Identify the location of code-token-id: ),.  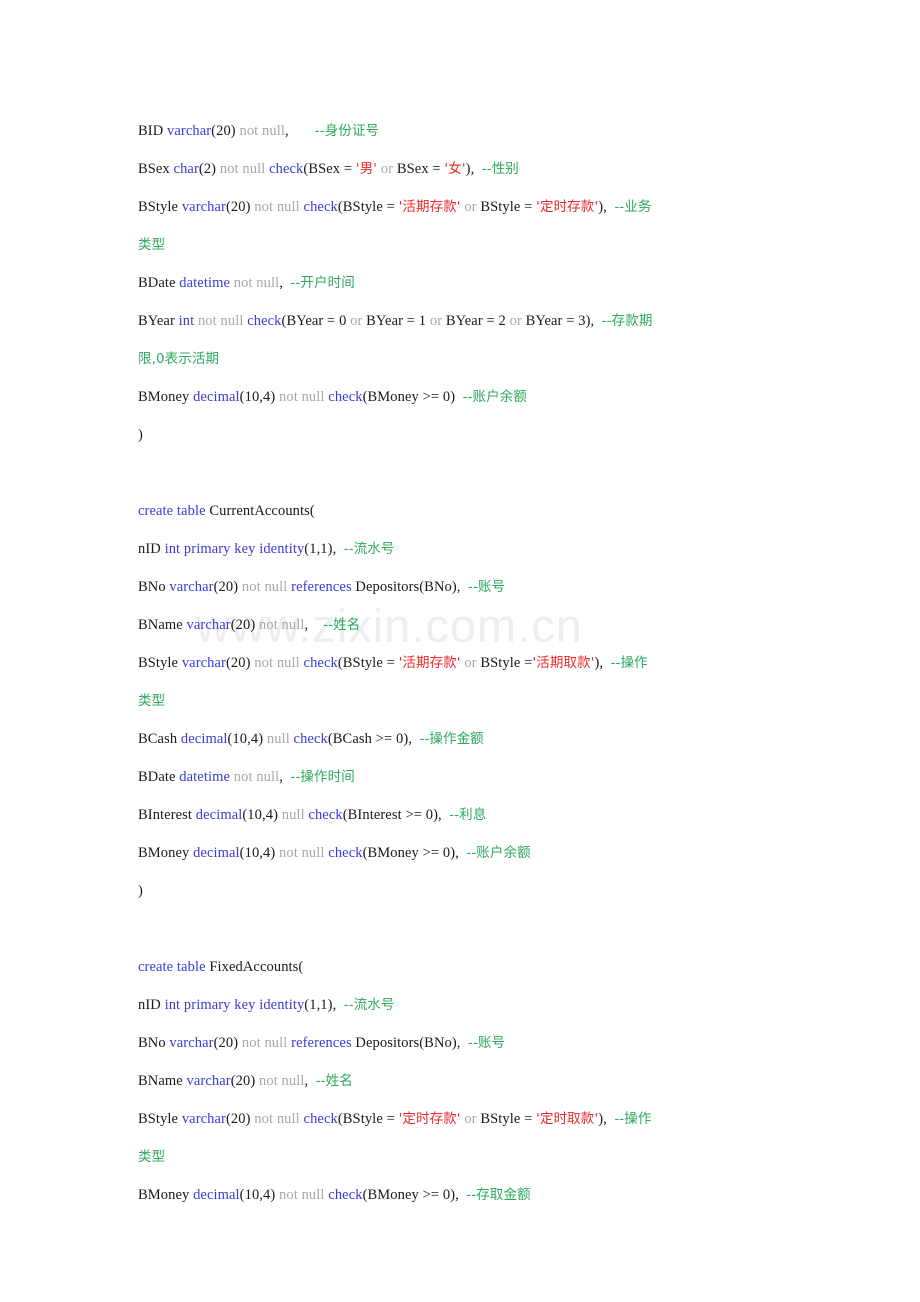
(473, 169).